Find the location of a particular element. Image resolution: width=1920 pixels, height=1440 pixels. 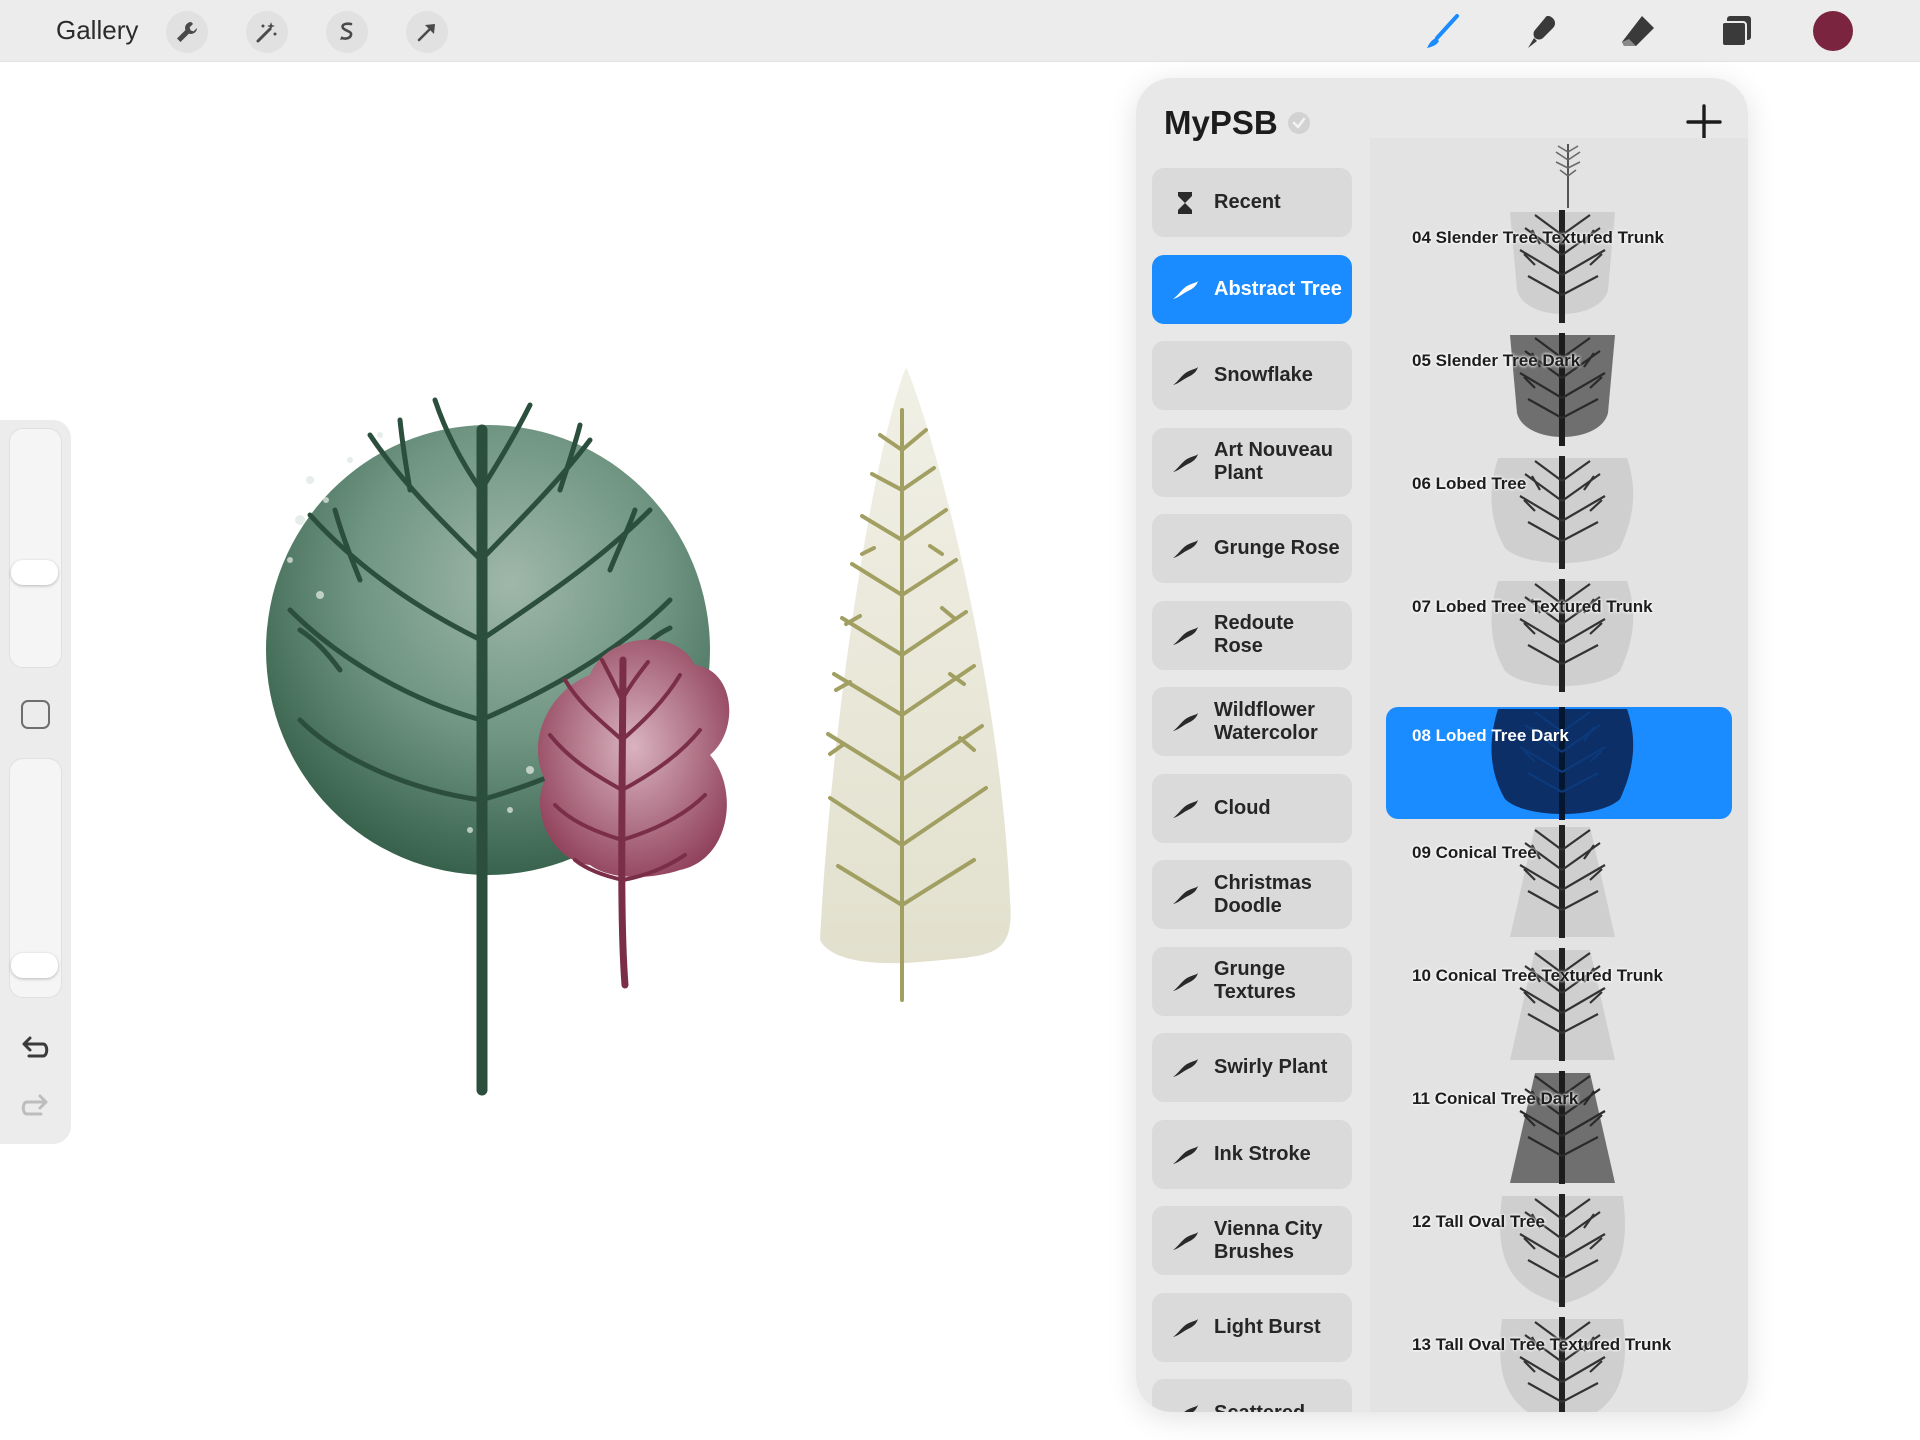

brush-set-item: Wildflower Watercolor is located at coordinates (1252, 721).